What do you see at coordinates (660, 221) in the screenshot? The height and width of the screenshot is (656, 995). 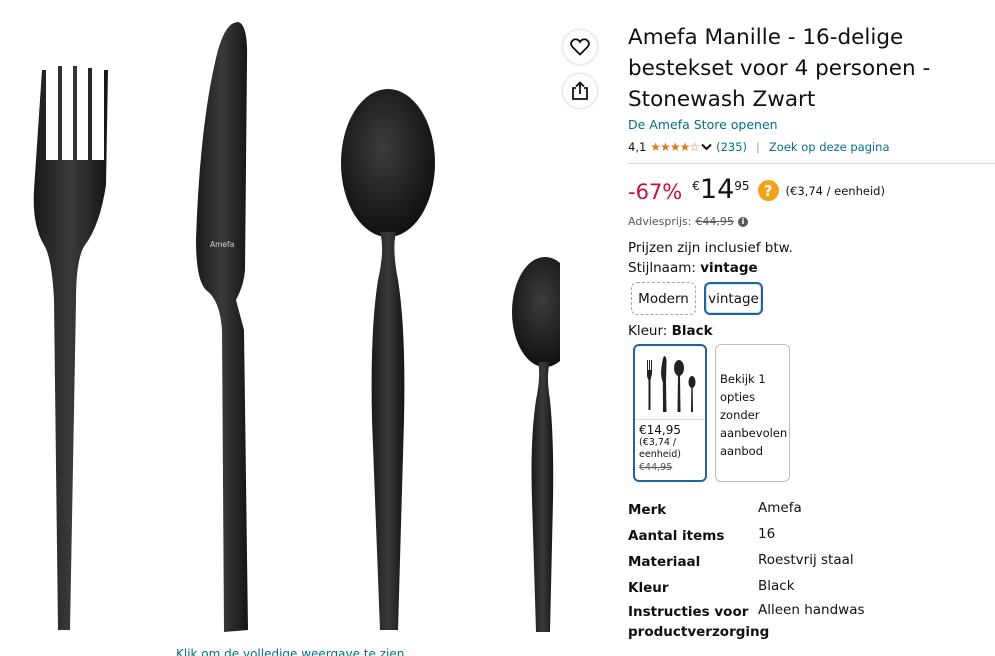 I see `list-price-label: Adviesprijs:` at bounding box center [660, 221].